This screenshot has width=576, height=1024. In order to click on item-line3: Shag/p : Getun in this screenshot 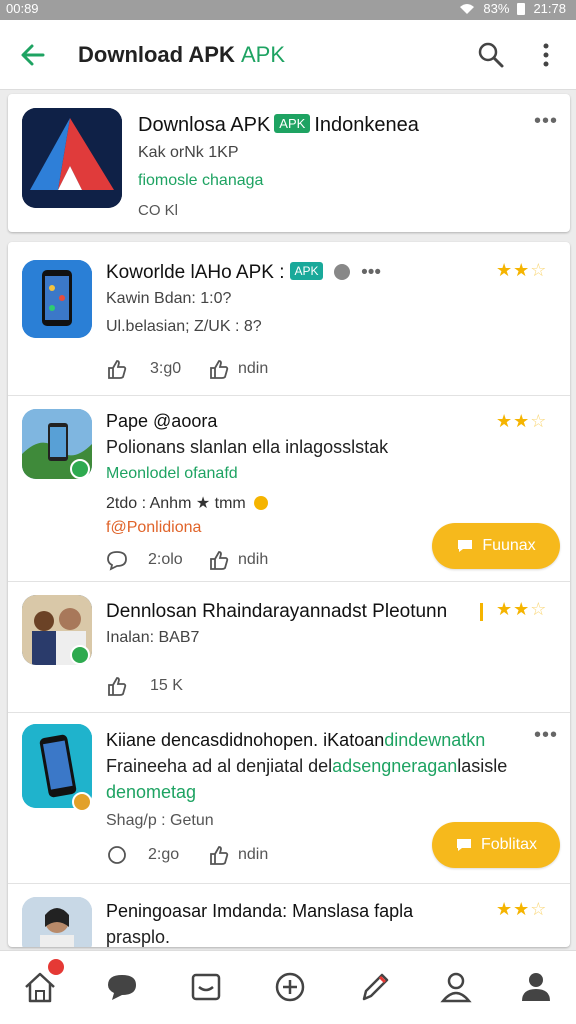, I will do `click(160, 820)`.